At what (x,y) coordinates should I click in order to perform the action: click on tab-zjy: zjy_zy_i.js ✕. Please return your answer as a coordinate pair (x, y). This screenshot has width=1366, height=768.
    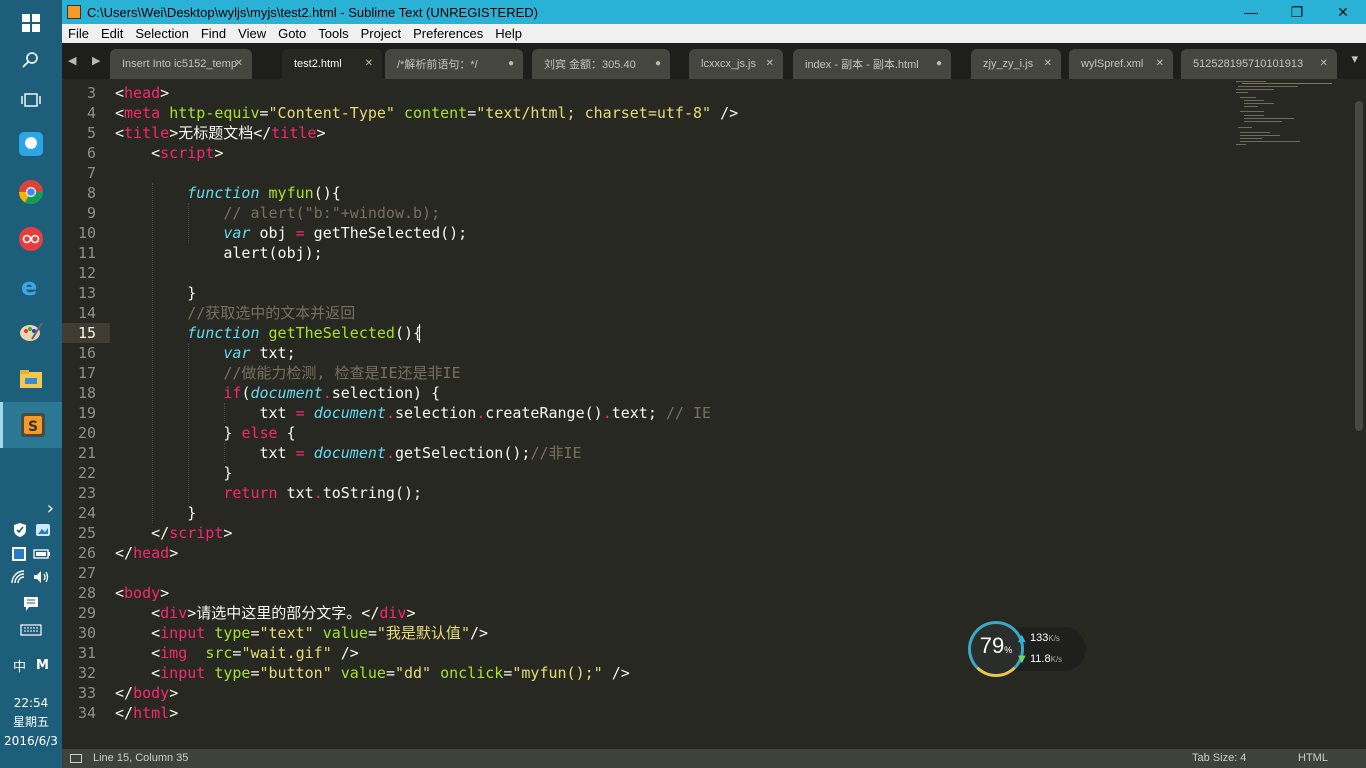
    Looking at the image, I should click on (1016, 64).